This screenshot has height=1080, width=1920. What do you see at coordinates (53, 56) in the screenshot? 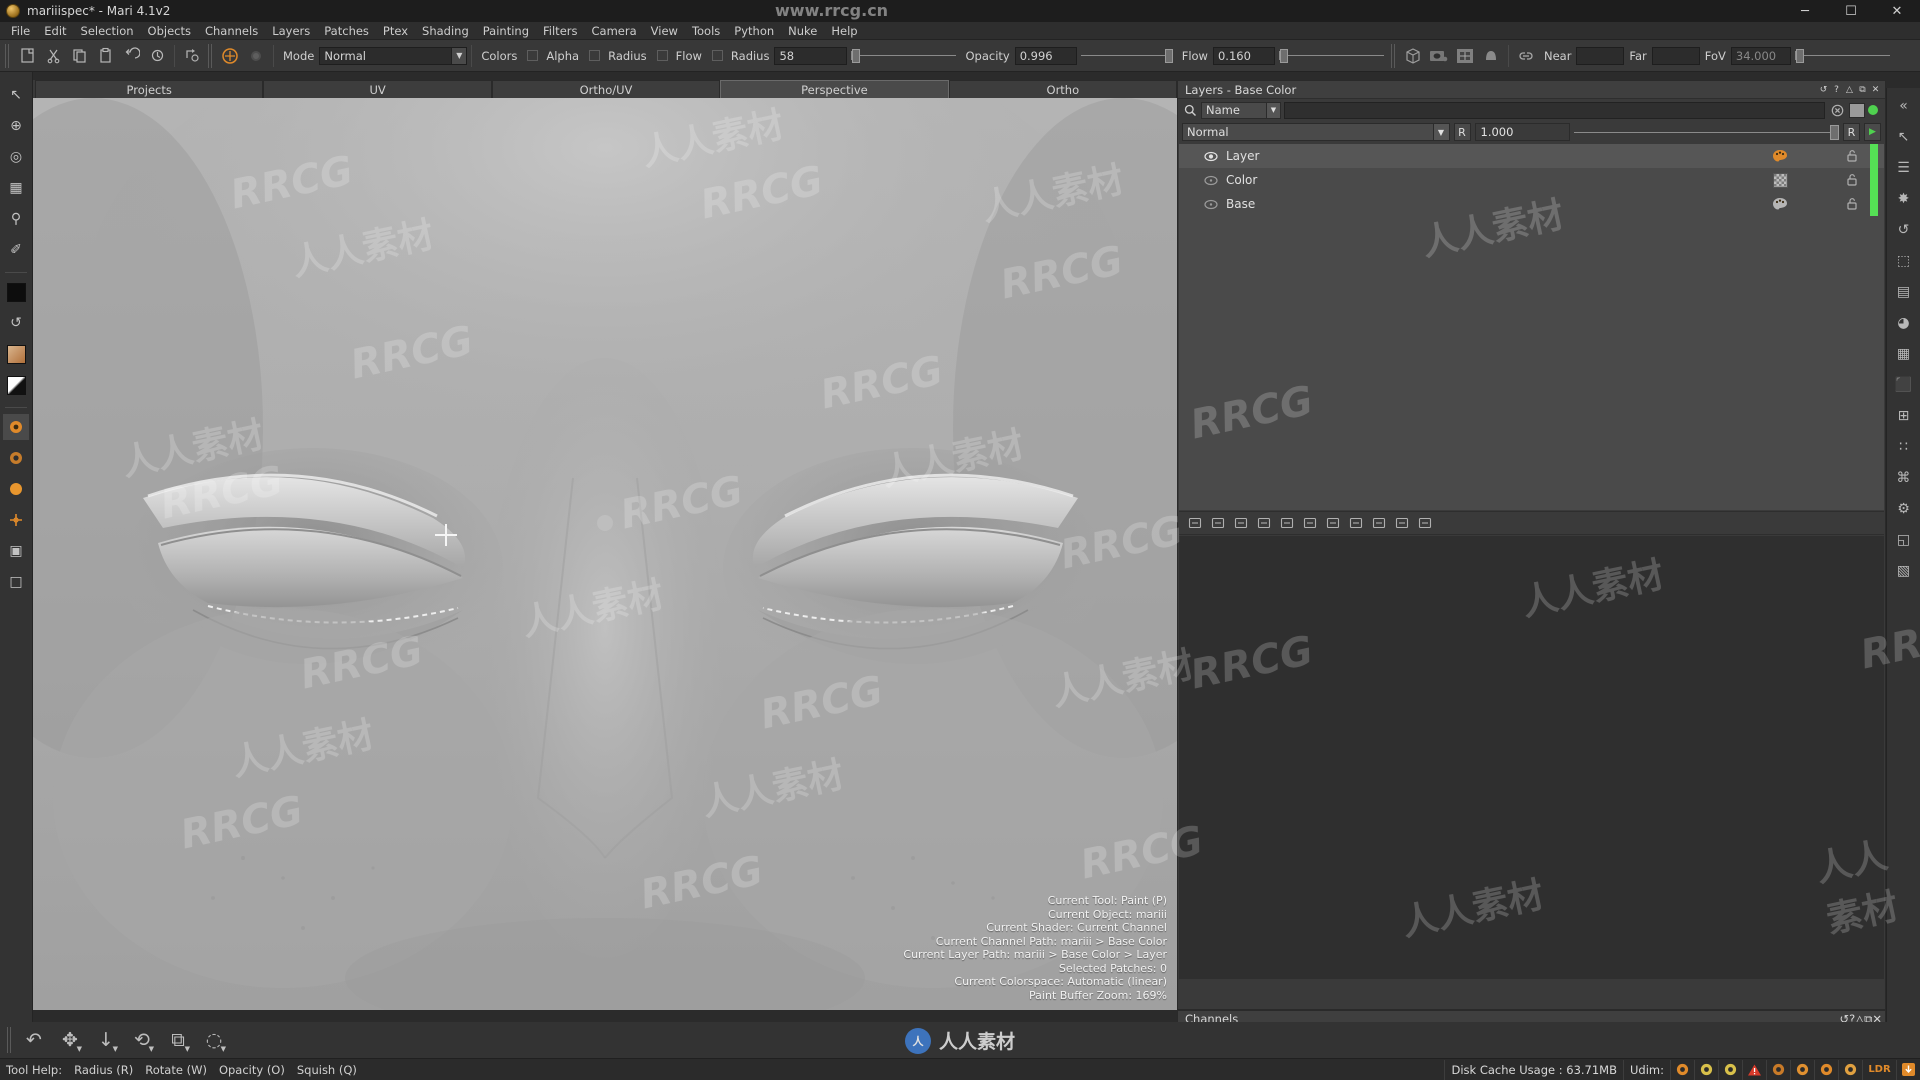
I see `cut-icon` at bounding box center [53, 56].